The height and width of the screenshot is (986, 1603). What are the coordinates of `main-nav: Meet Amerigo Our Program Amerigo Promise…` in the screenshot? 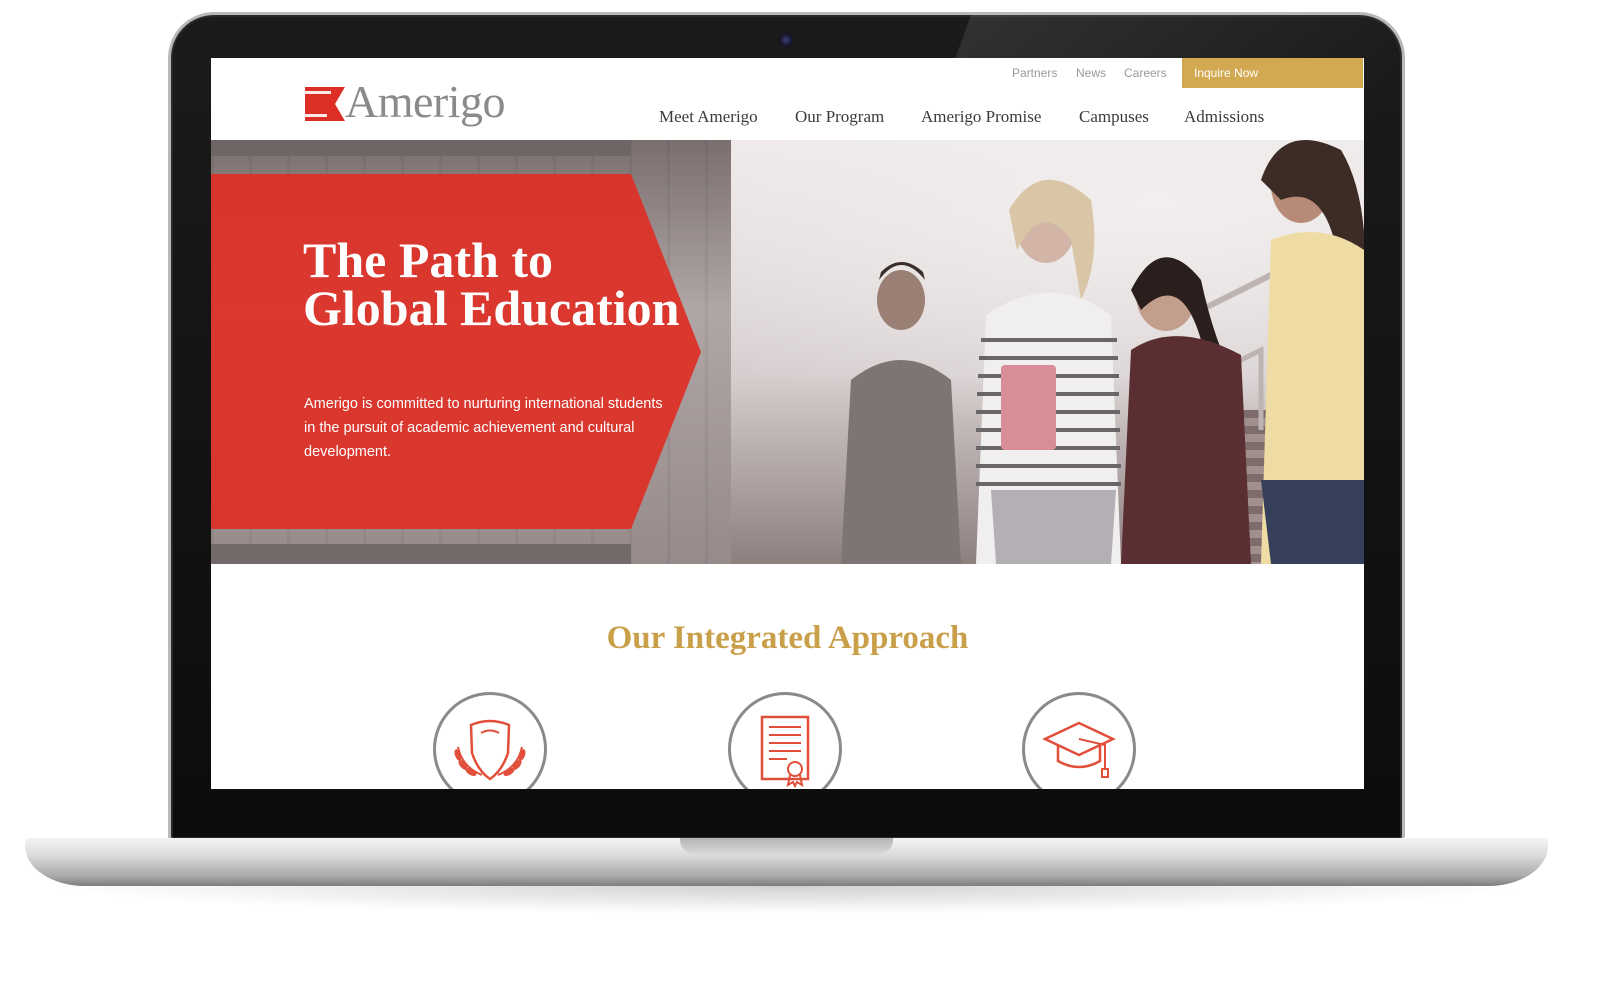 It's located at (787, 118).